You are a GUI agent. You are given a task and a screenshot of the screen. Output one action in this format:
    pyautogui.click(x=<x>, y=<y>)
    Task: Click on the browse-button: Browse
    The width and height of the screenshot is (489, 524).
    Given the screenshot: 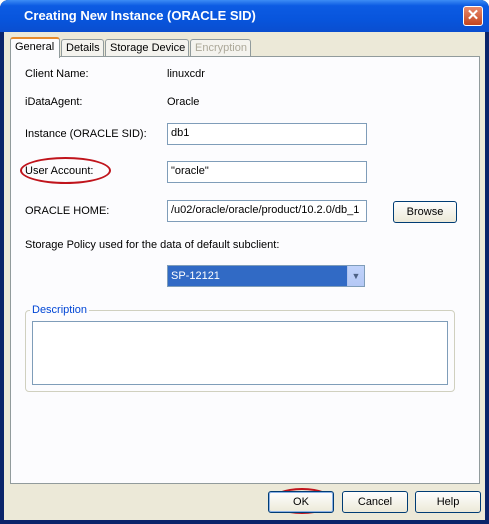 What is the action you would take?
    pyautogui.click(x=425, y=212)
    